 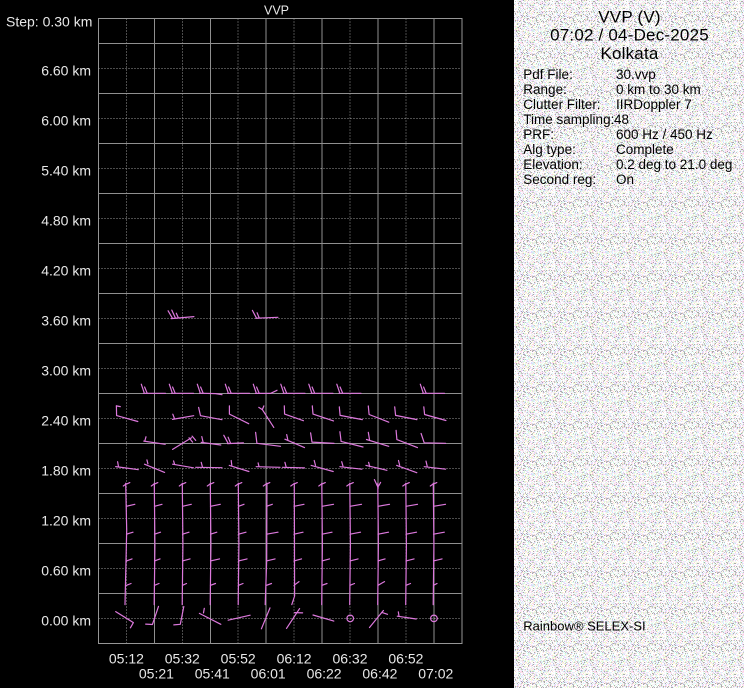 What do you see at coordinates (294, 659) in the screenshot?
I see `svg-text: 06:12` at bounding box center [294, 659].